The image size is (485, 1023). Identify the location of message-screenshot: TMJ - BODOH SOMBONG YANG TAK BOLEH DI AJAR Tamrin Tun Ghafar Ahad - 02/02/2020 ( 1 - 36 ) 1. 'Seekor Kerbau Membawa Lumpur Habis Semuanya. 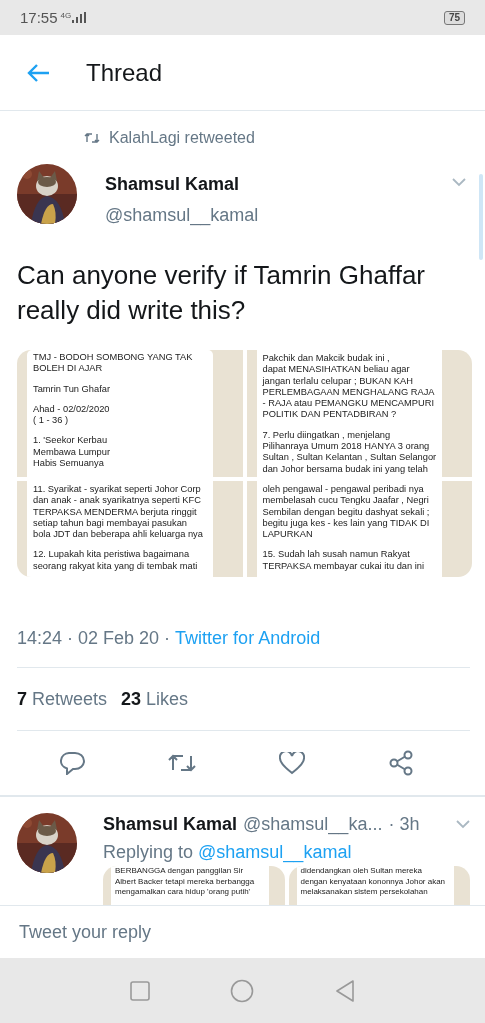
(130, 413).